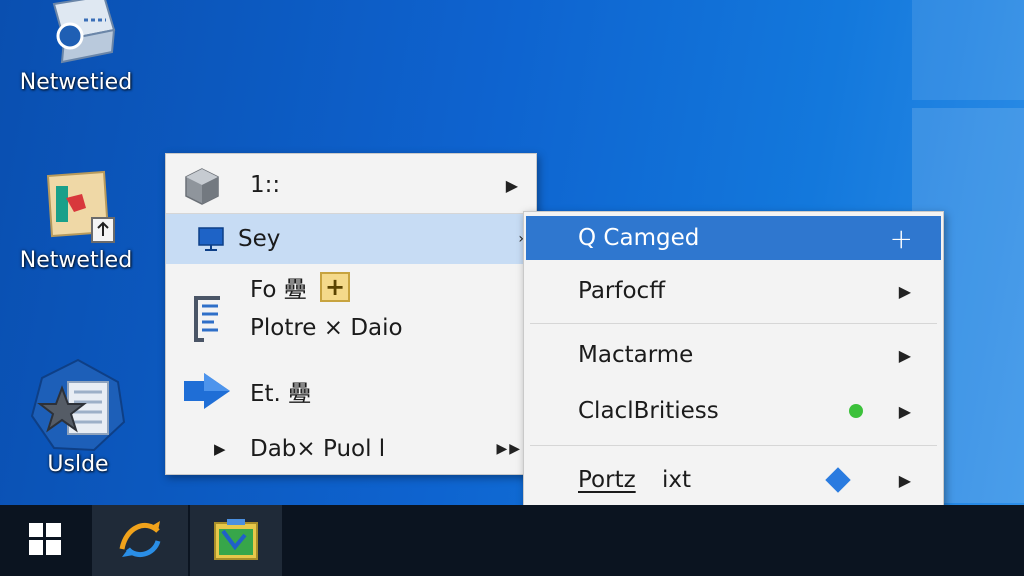  What do you see at coordinates (207, 323) in the screenshot?
I see `document-lines-icon` at bounding box center [207, 323].